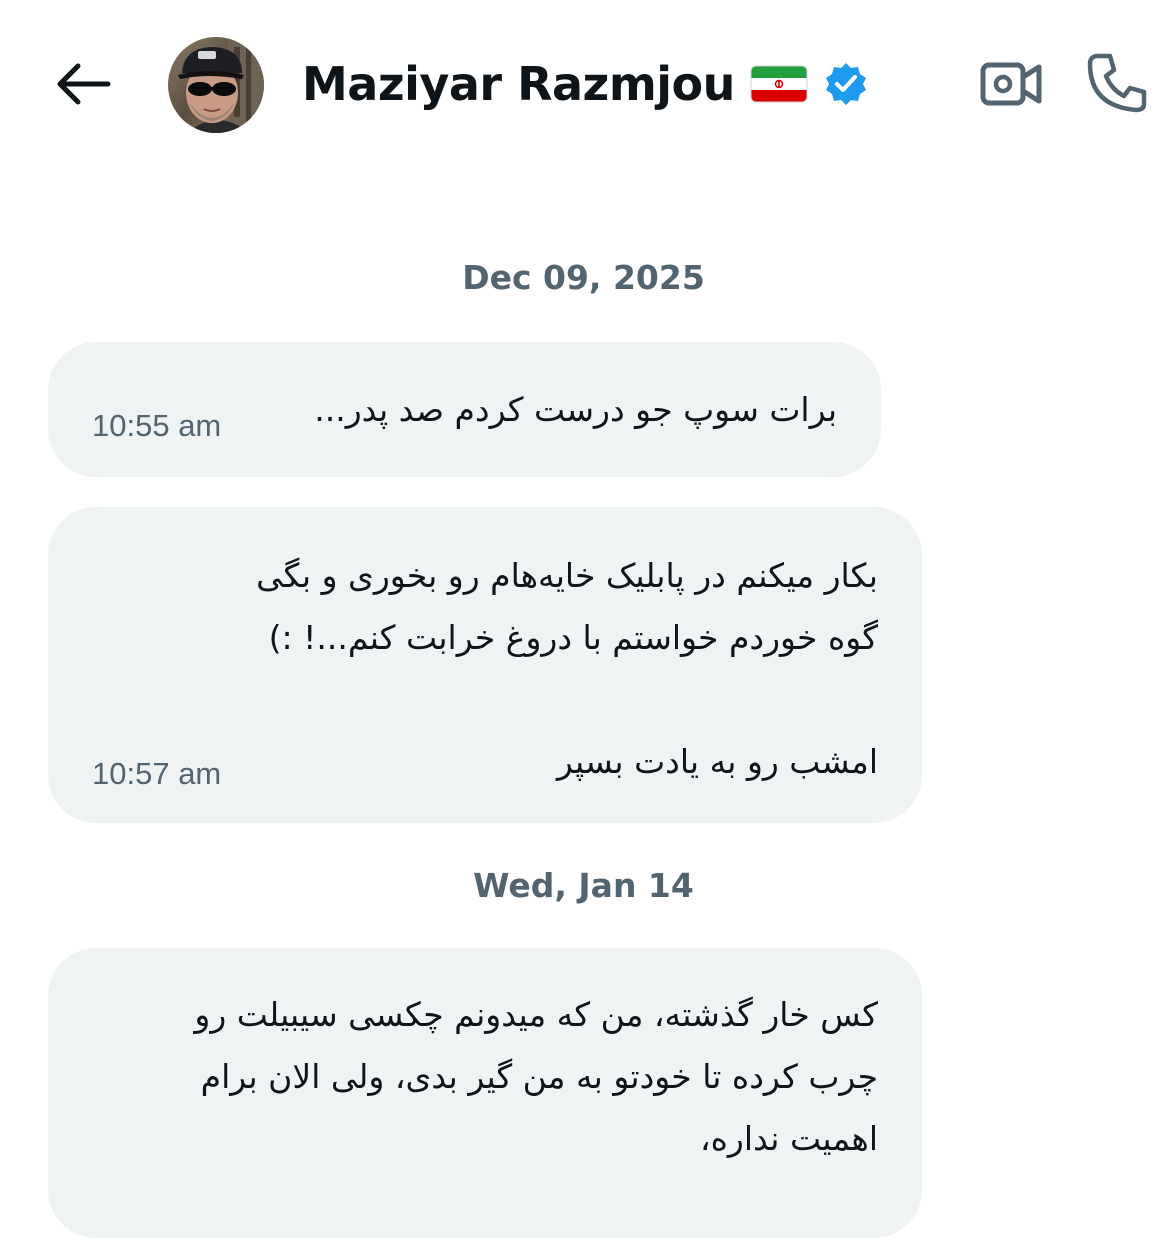 This screenshot has height=1238, width=1167. I want to click on message-timestamp: 10:55 am, so click(157, 425).